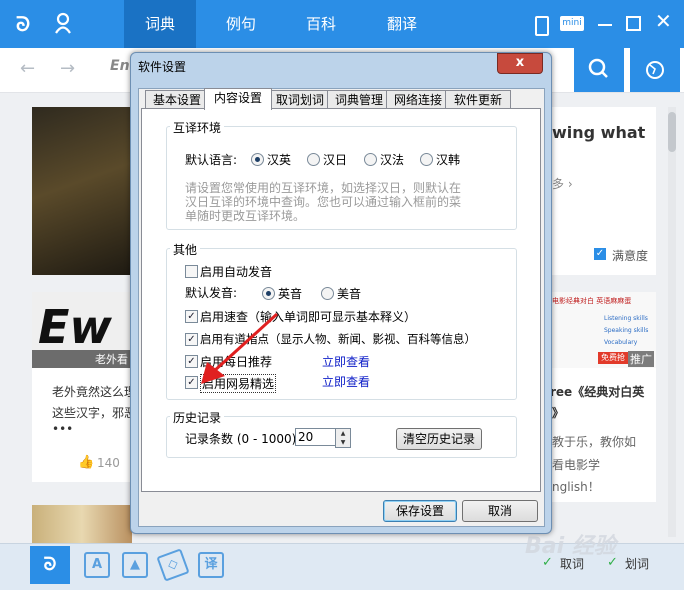  What do you see at coordinates (111, 359) in the screenshot?
I see `left-article-overlay-text: 老外看` at bounding box center [111, 359].